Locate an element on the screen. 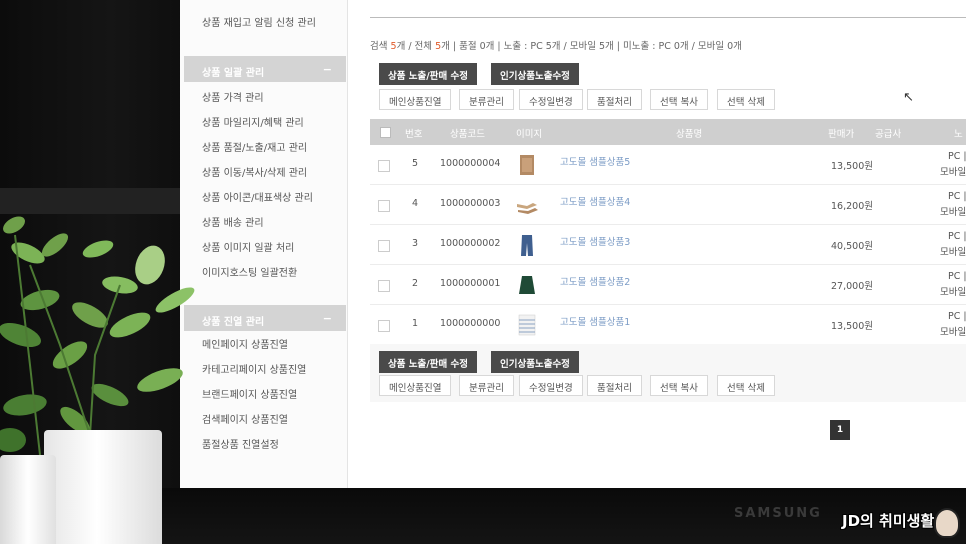 The image size is (966, 544). summary-label: 검색 is located at coordinates (379, 46).